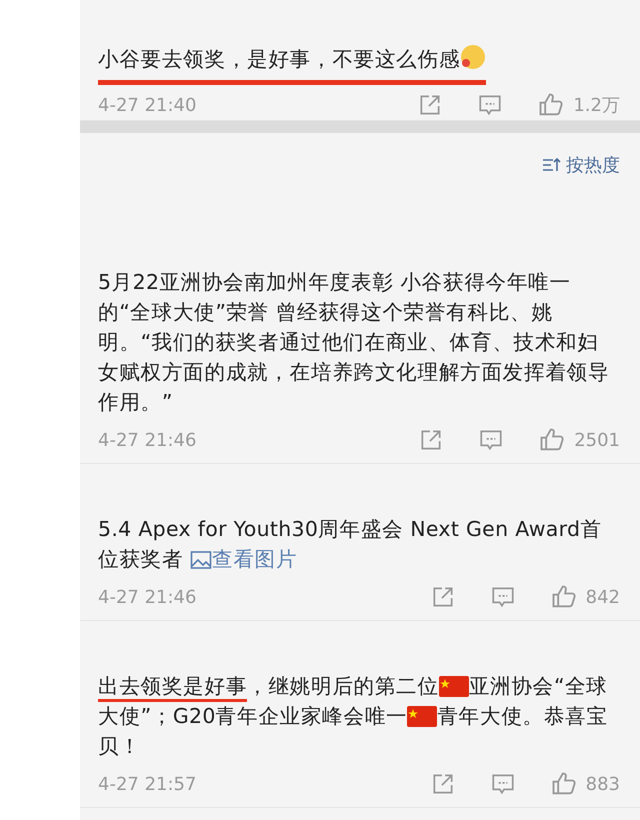 This screenshot has width=640, height=820. Describe the element at coordinates (244, 559) in the screenshot. I see `view-image-link: 查看图片` at that location.